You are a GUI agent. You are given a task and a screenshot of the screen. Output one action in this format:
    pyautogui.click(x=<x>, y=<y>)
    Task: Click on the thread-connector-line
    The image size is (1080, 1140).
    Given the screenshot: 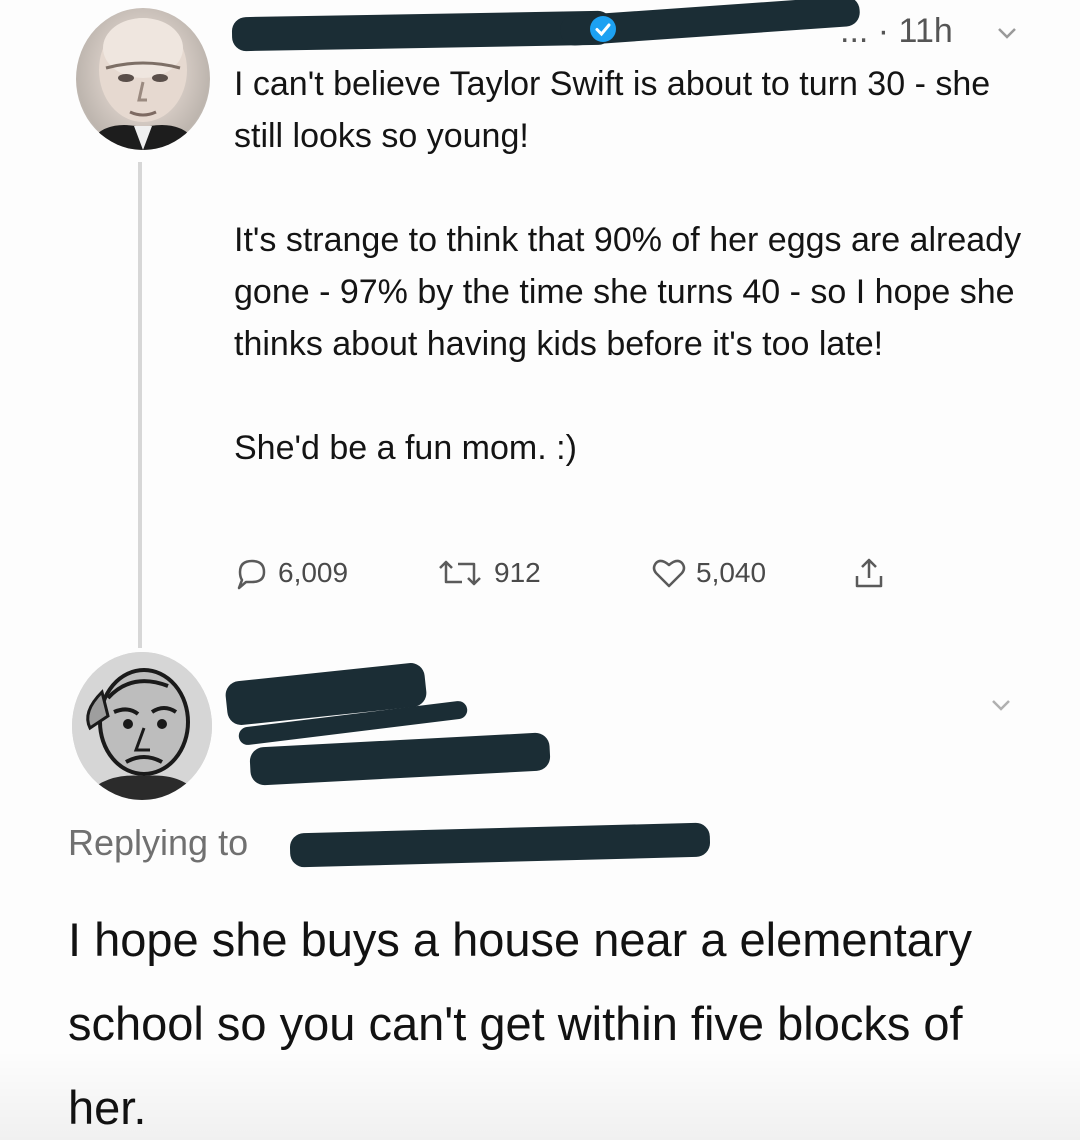 What is the action you would take?
    pyautogui.click(x=140, y=405)
    